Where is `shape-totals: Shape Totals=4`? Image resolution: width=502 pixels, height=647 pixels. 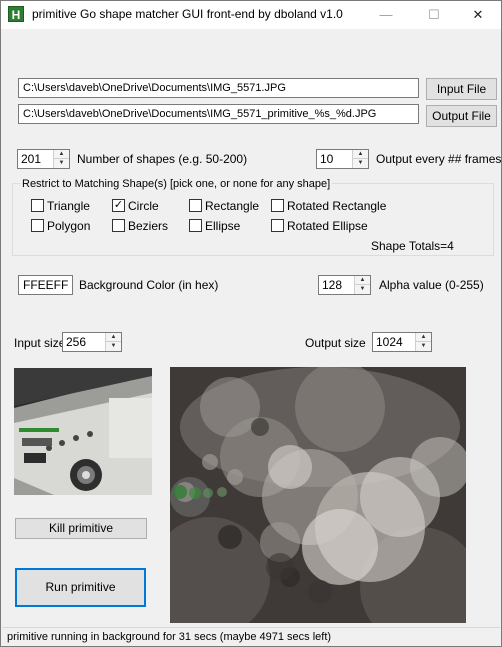
shape-totals: Shape Totals=4 is located at coordinates (412, 246).